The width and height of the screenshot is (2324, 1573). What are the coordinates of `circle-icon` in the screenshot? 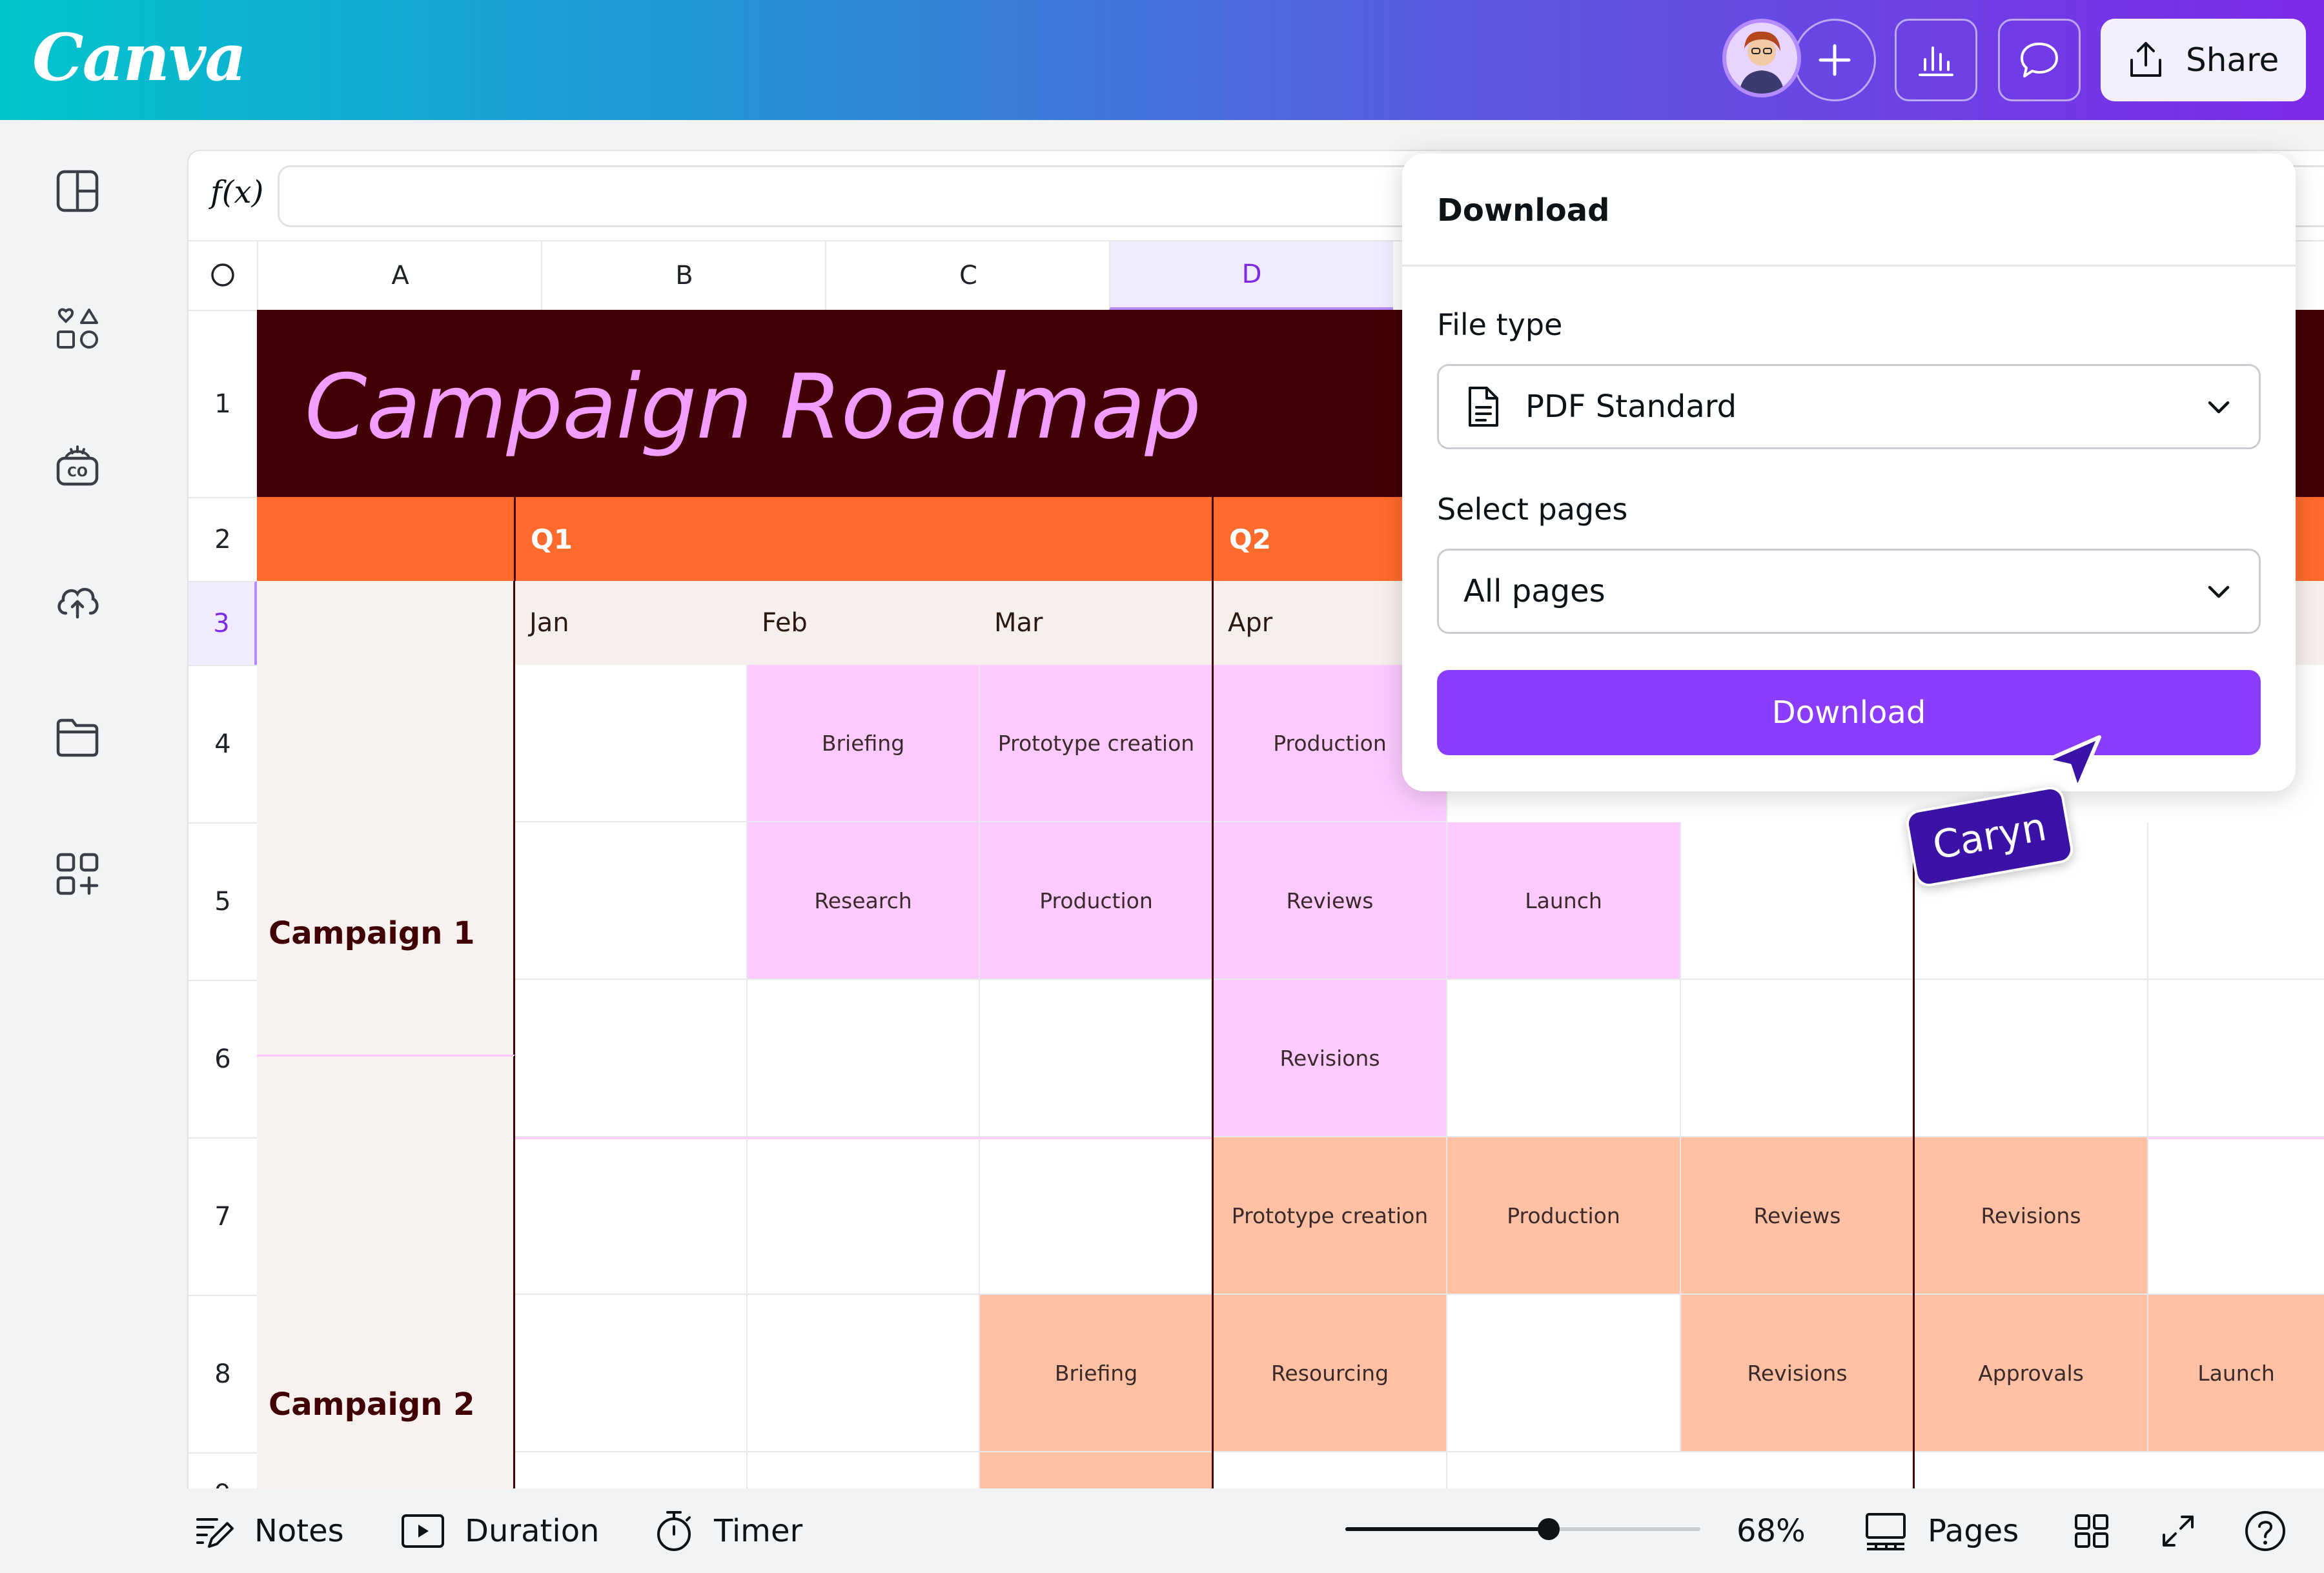 It's located at (222, 275).